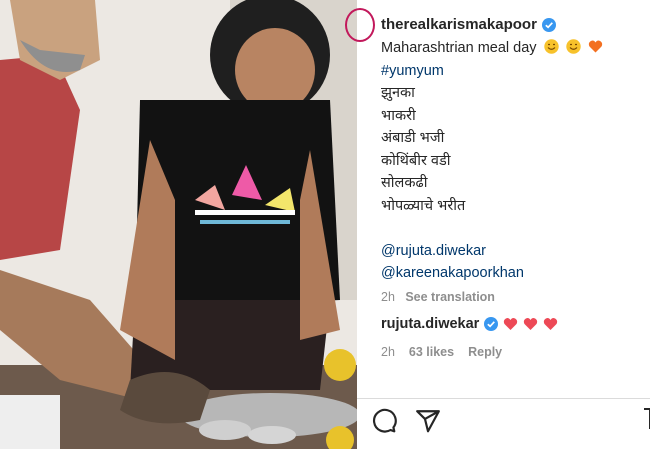 This screenshot has height=449, width=650. What do you see at coordinates (388, 352) in the screenshot?
I see `comment-time: 2h` at bounding box center [388, 352].